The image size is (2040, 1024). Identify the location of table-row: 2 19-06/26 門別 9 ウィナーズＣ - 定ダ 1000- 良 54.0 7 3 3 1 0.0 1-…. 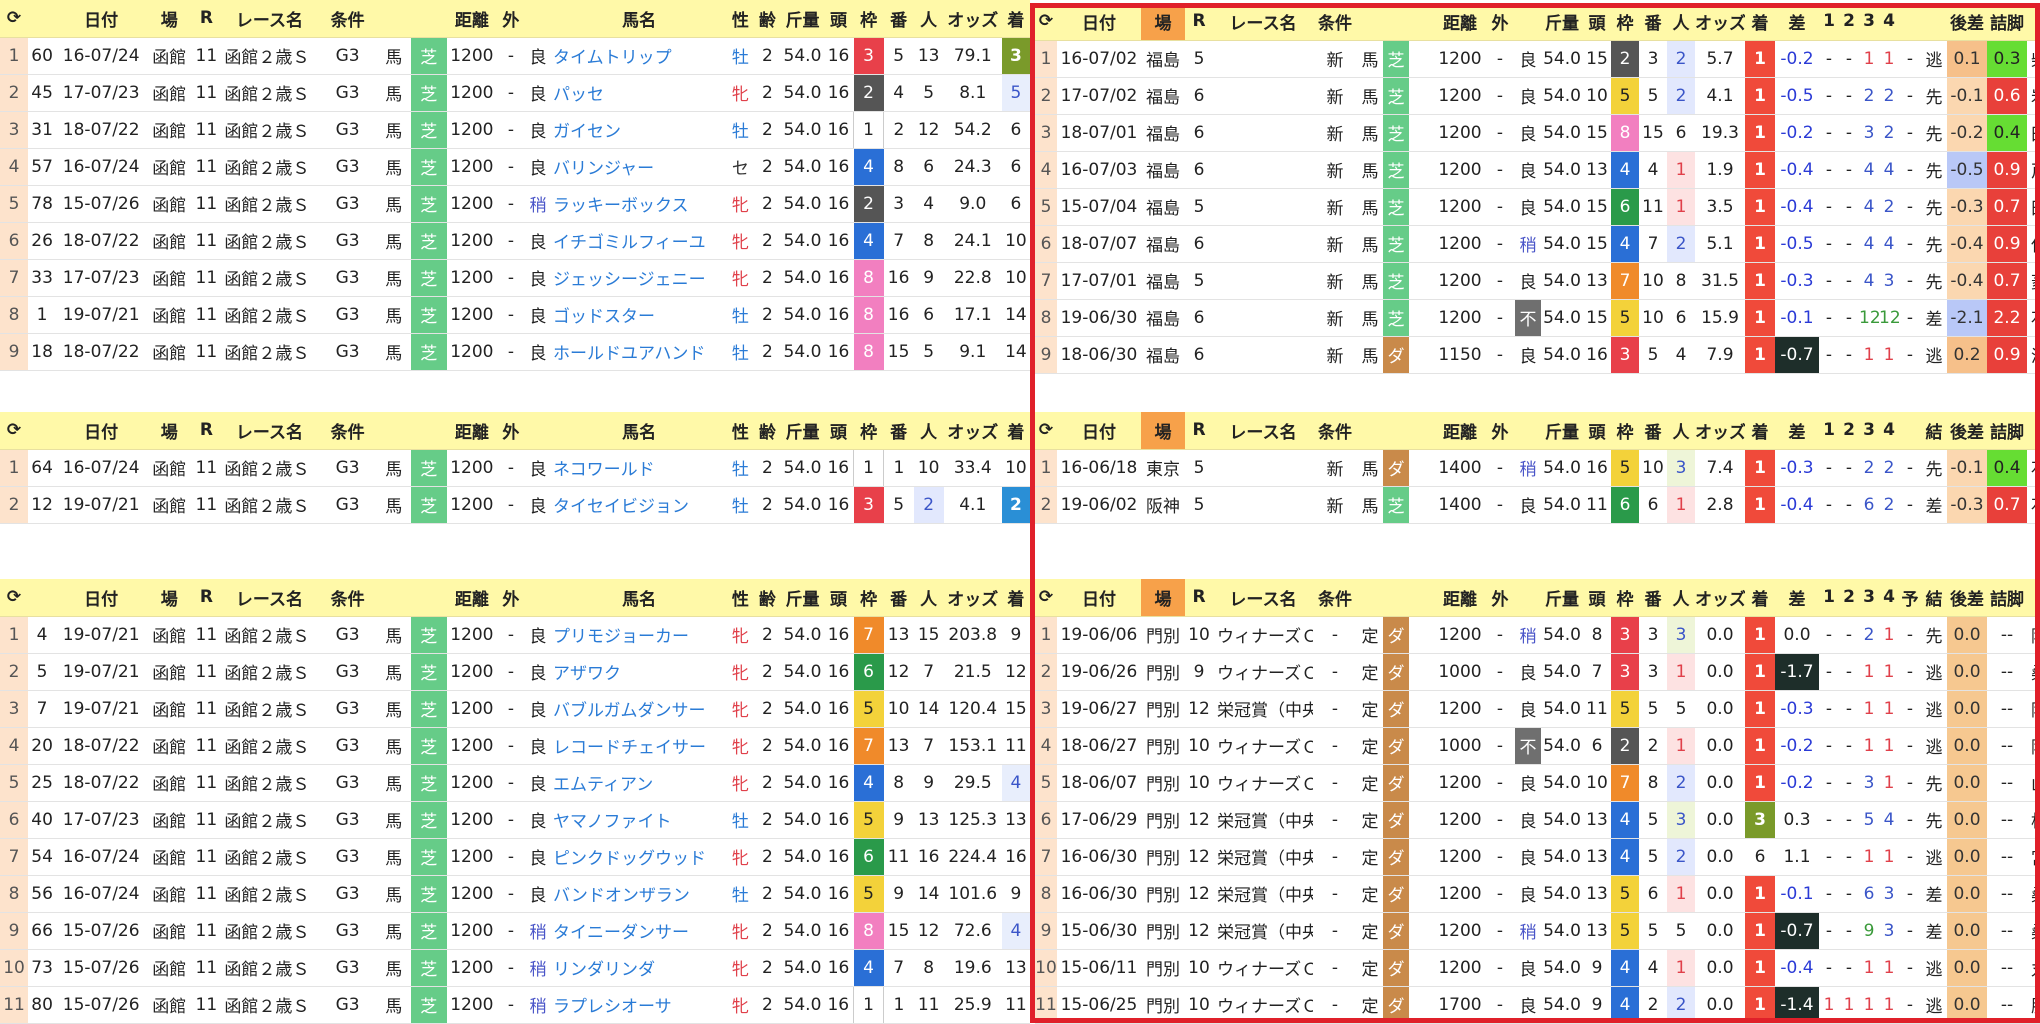
(1537, 672).